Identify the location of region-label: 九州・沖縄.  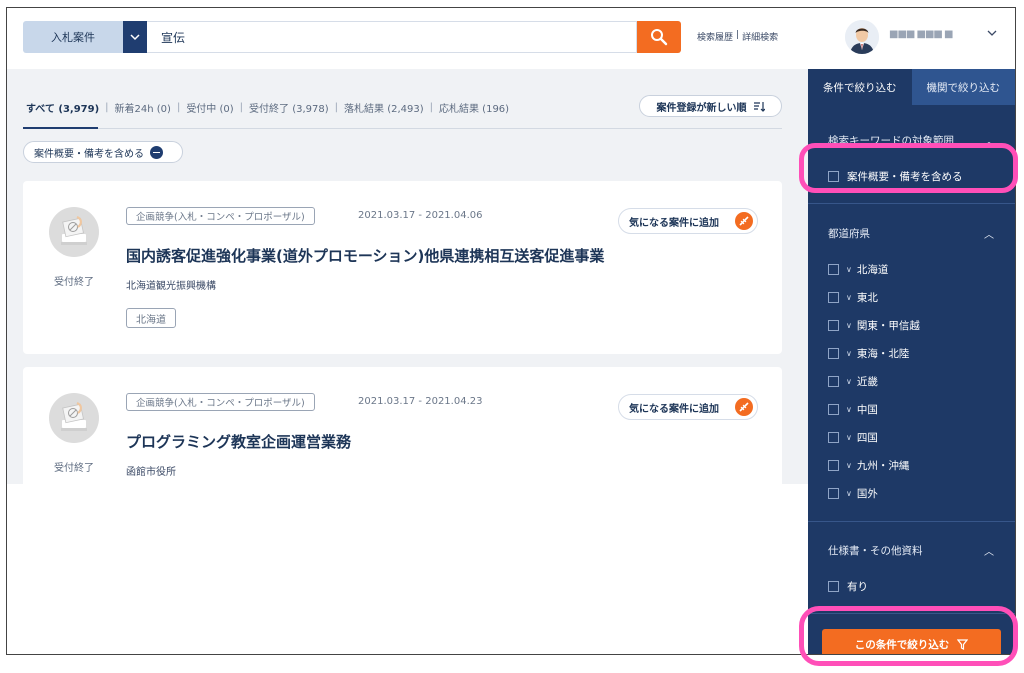
(883, 466).